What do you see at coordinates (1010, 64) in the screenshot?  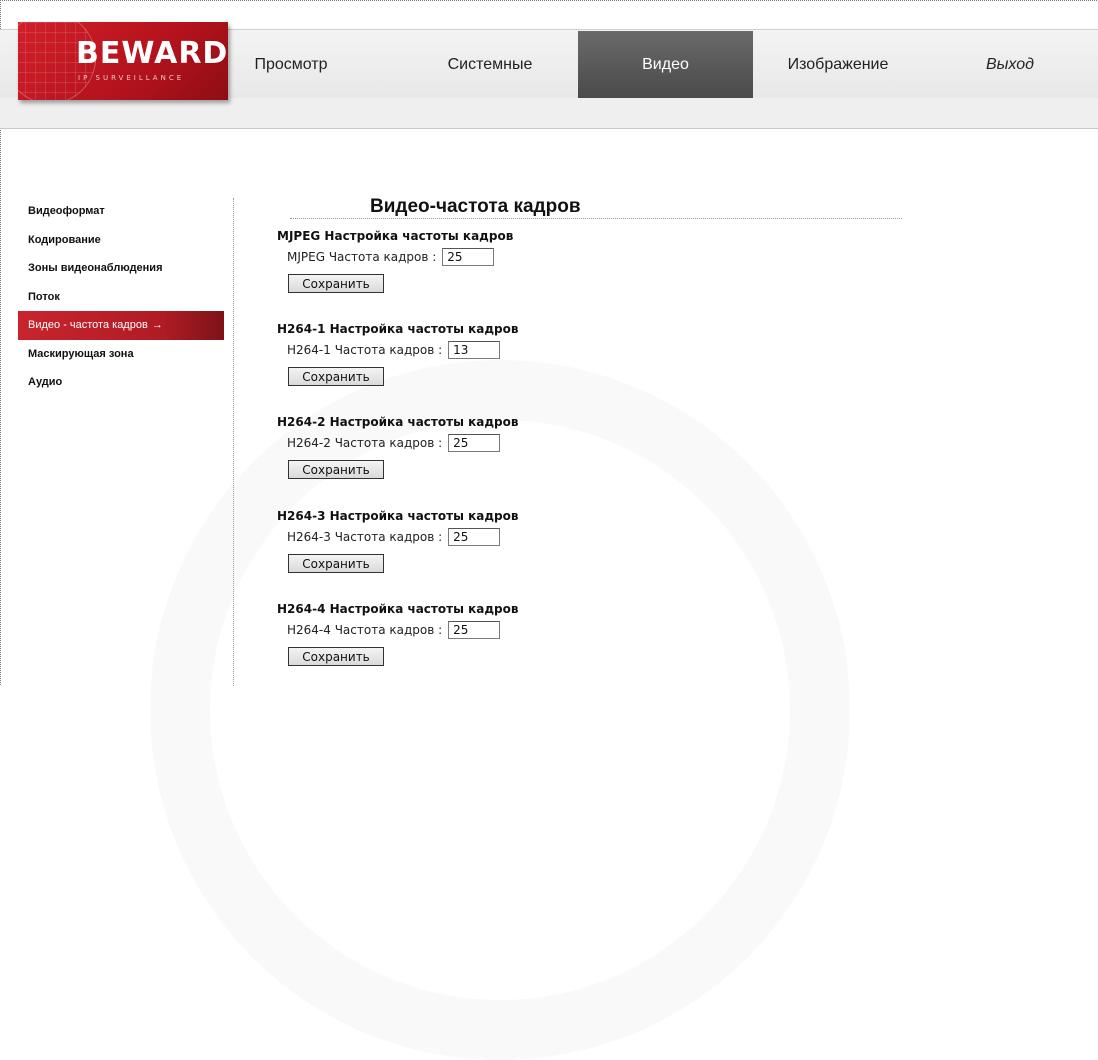 I see `tab-exit: Выход` at bounding box center [1010, 64].